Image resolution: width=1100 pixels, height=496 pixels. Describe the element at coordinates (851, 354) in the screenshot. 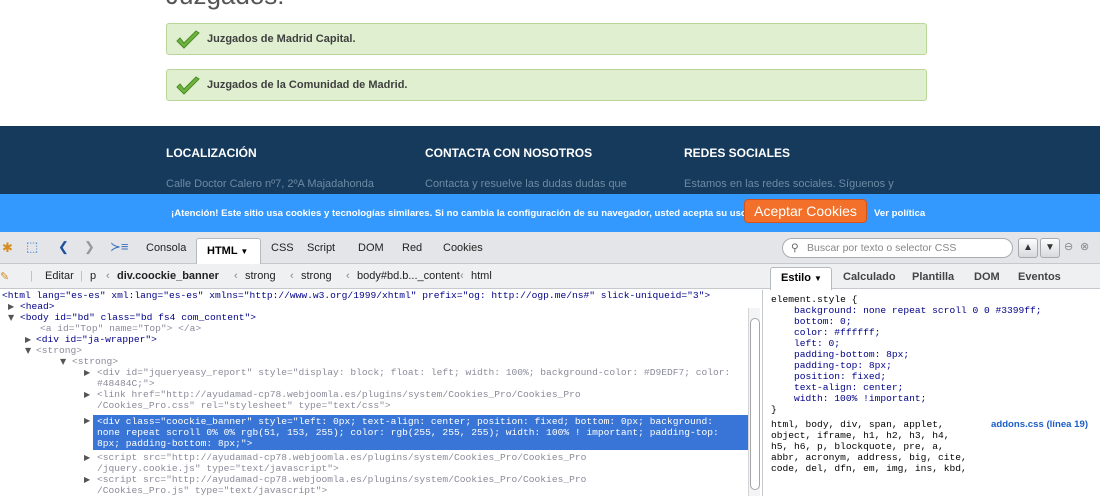

I see `style-property: padding-bottom: 8px;` at that location.